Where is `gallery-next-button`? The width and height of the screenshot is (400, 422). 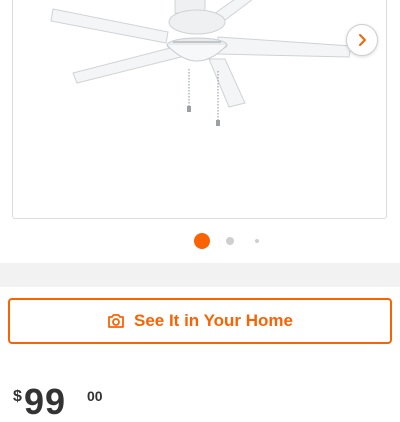
gallery-next-button is located at coordinates (362, 40).